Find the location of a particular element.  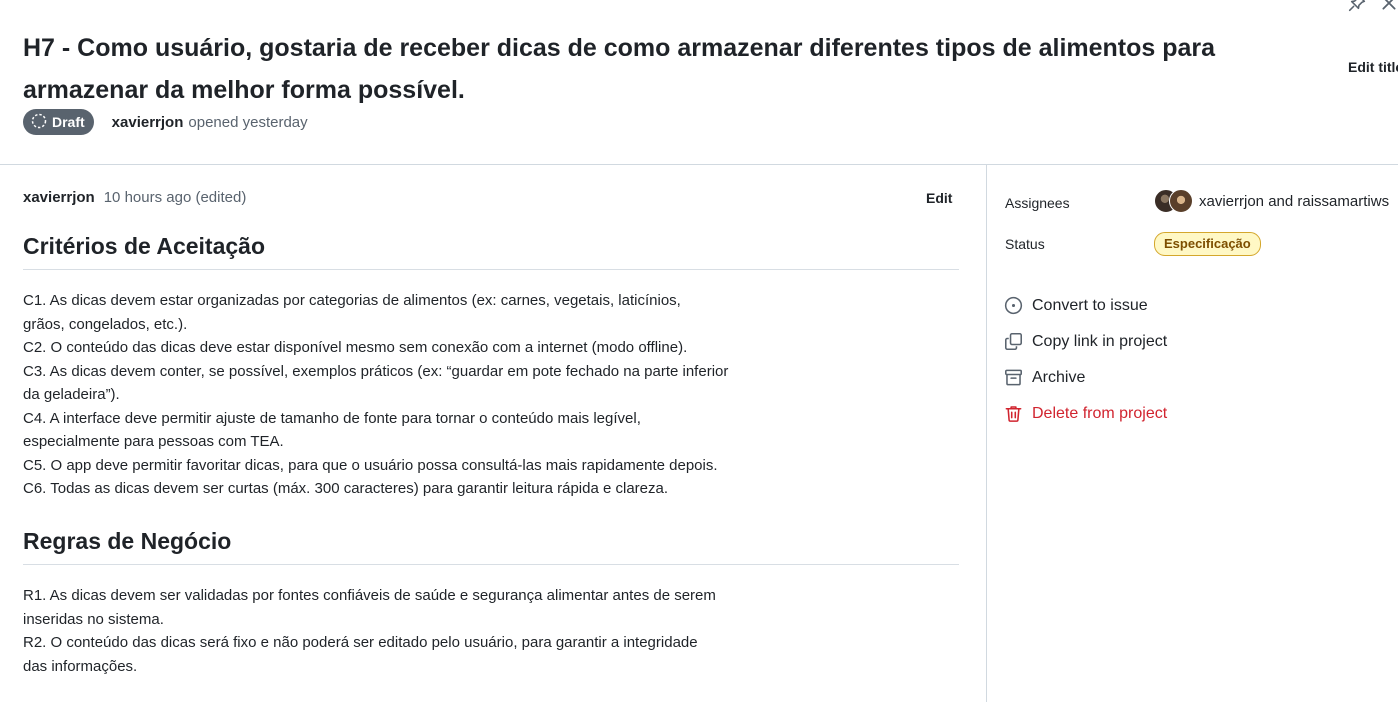

issue-opened-icon is located at coordinates (1013, 305).